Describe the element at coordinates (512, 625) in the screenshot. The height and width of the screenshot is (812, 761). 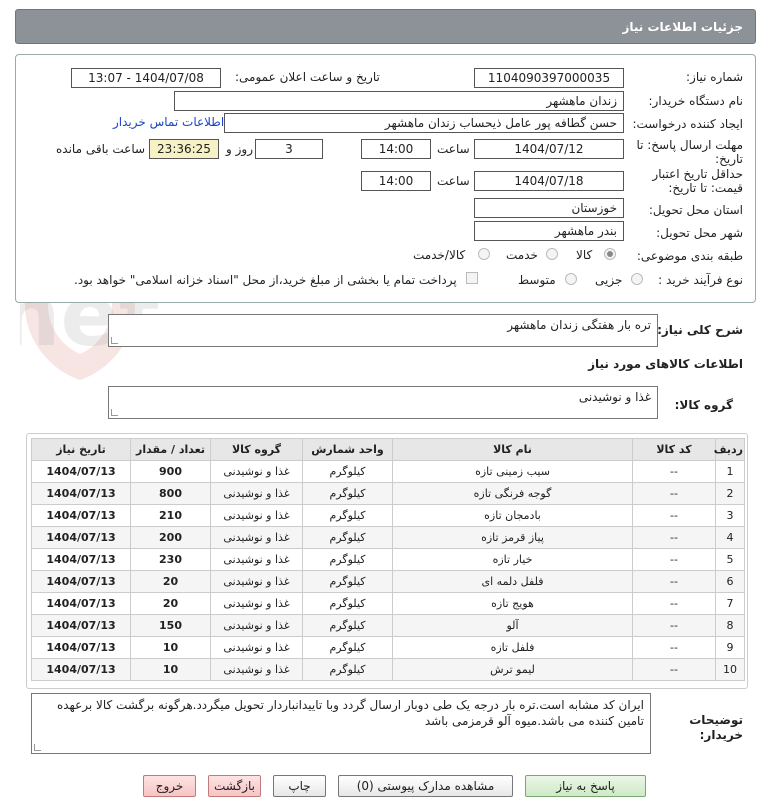
I see `item-name-cell: آلو` at that location.